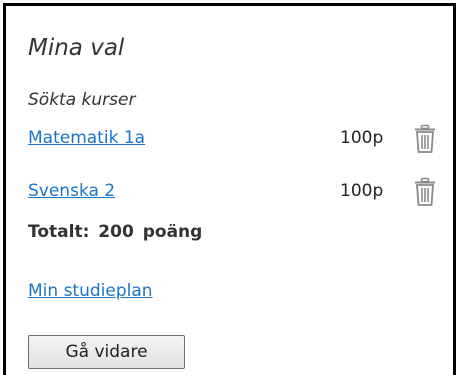  I want to click on total-unit: poäng, so click(172, 232).